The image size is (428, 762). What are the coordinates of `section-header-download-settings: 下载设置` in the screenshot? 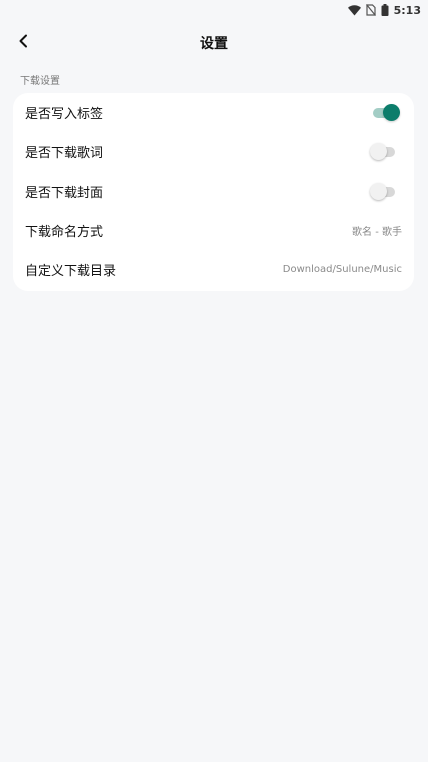 It's located at (40, 81).